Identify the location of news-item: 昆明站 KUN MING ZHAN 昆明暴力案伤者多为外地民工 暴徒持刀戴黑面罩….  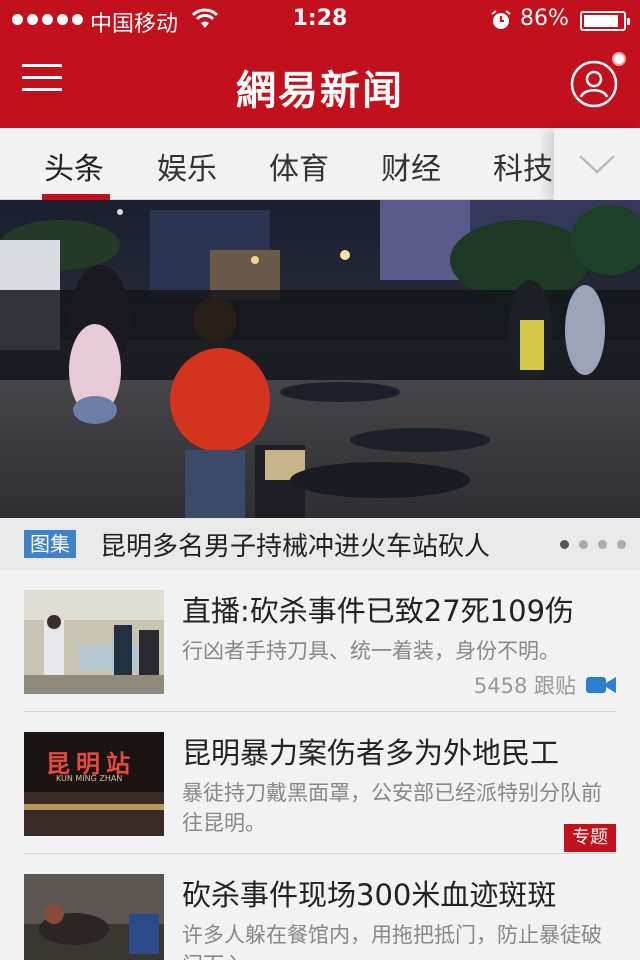
(320, 783).